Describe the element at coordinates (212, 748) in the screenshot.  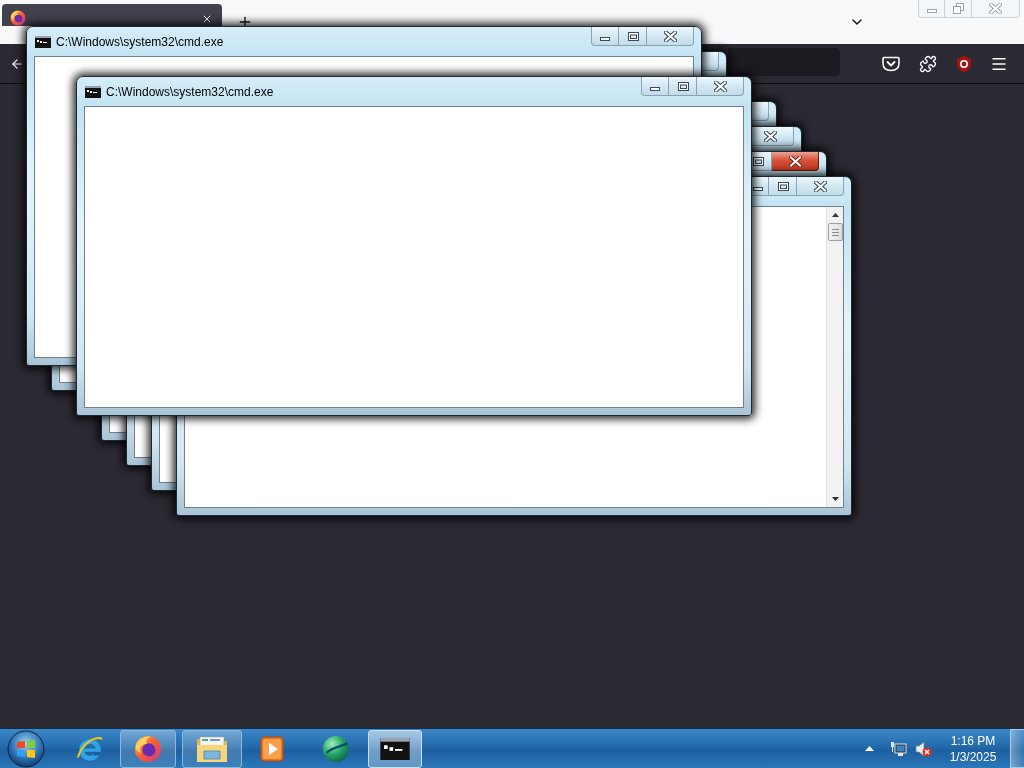
I see `folder-icon` at that location.